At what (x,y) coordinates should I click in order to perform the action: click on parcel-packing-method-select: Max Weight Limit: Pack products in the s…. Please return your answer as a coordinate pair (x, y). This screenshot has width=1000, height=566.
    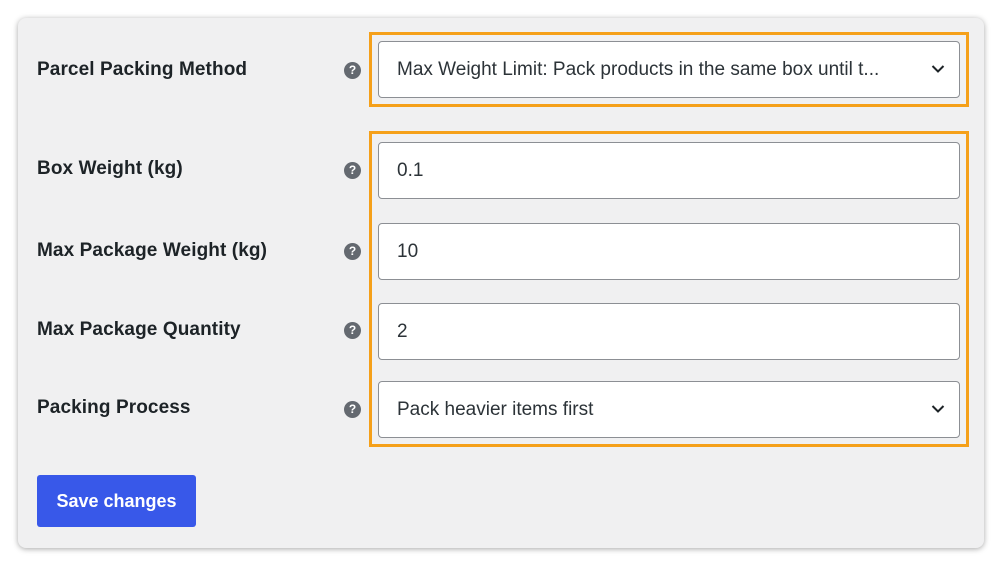
    Looking at the image, I should click on (669, 69).